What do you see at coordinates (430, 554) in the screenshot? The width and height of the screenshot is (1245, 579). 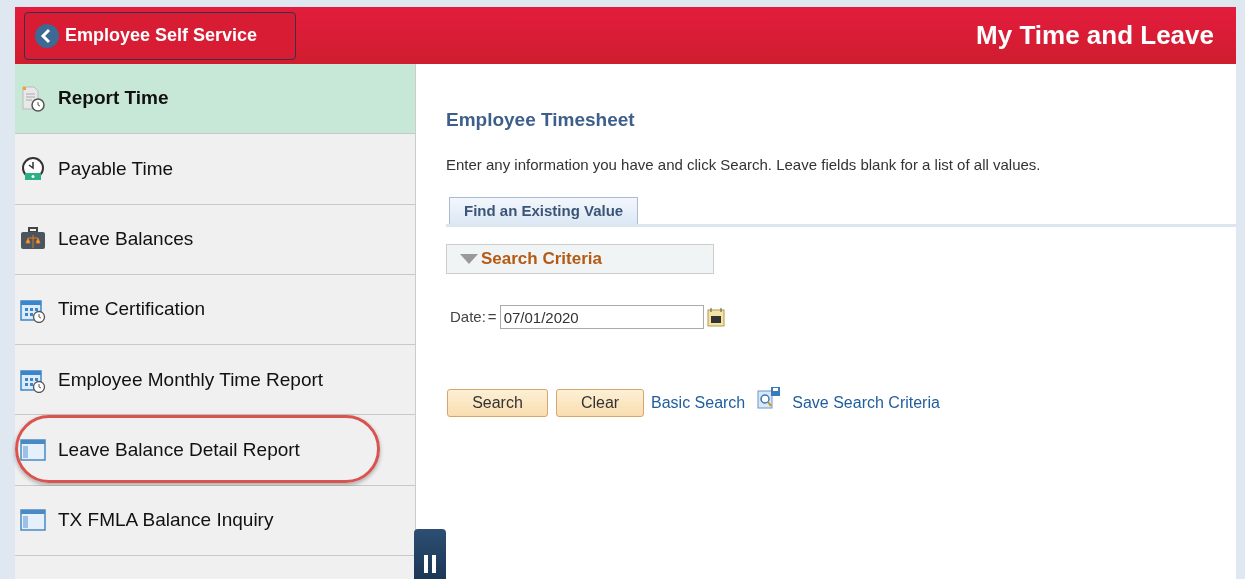 I see `collapse-handle` at bounding box center [430, 554].